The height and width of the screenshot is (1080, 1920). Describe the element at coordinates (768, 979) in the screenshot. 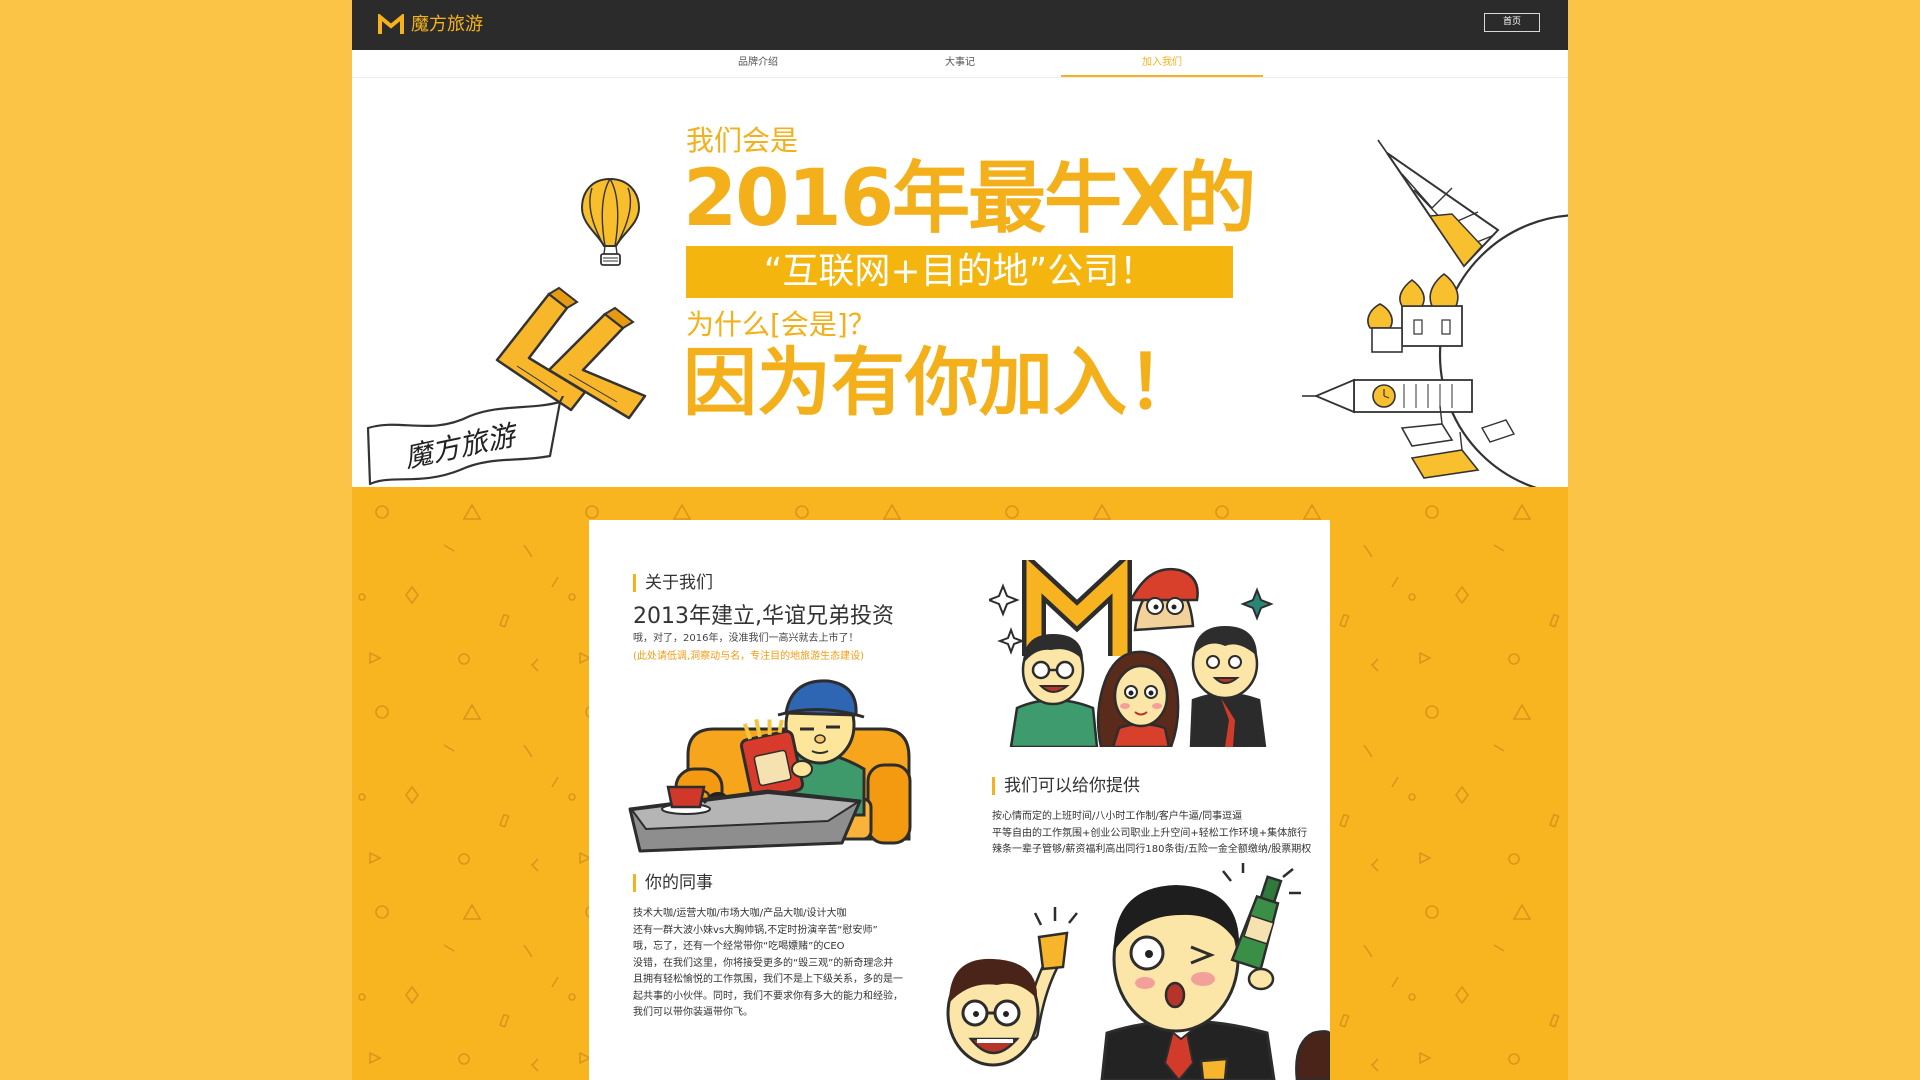

I see `colleagues-line: 且拥有轻松愉悦的工作氛围，我们不是上下级关系，多的是一` at that location.